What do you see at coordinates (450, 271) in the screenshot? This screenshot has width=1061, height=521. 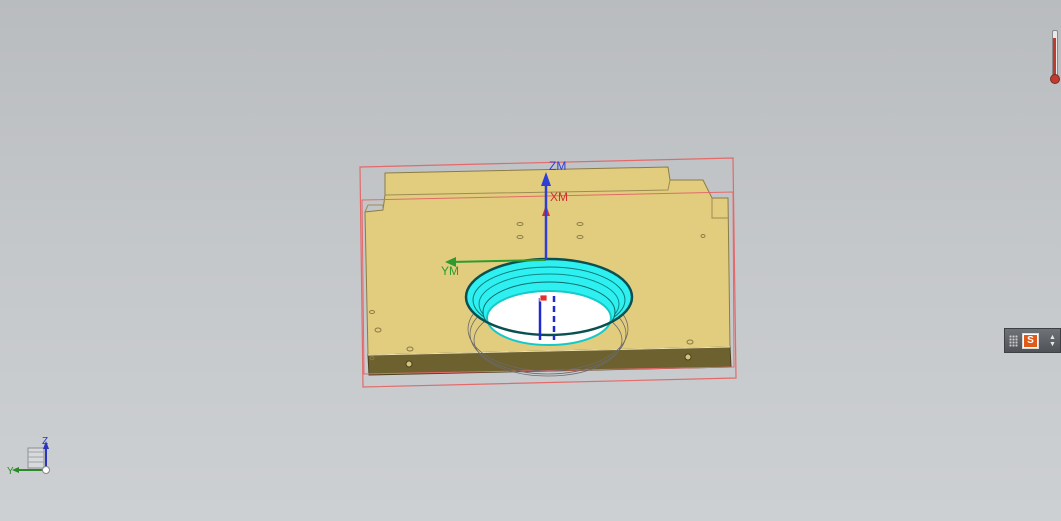 I see `wcs-y-label: YM` at bounding box center [450, 271].